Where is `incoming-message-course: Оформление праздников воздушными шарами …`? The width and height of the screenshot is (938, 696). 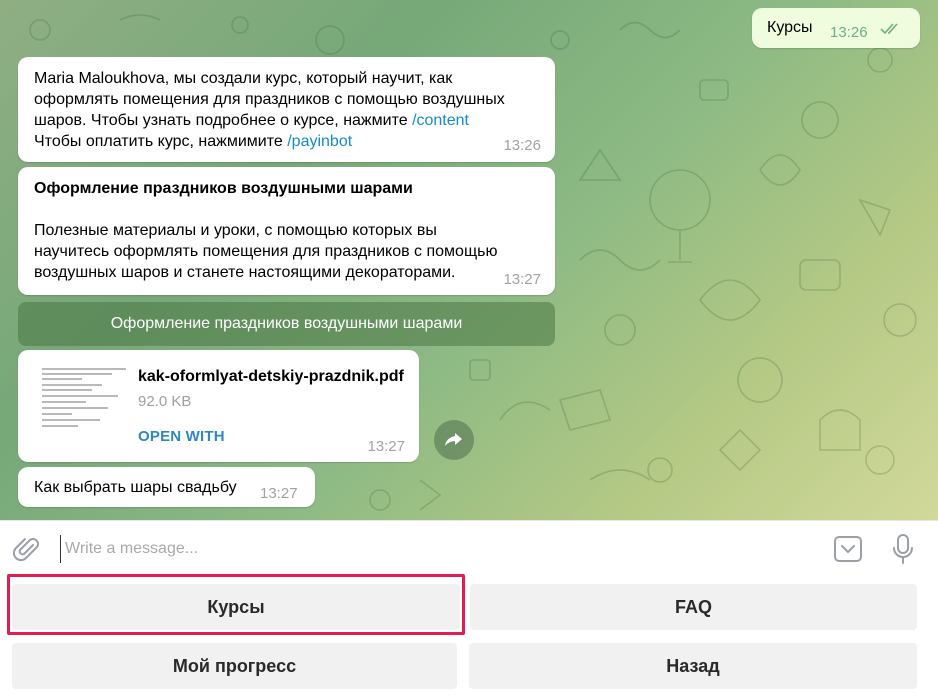 incoming-message-course: Оформление праздников воздушными шарами … is located at coordinates (286, 231).